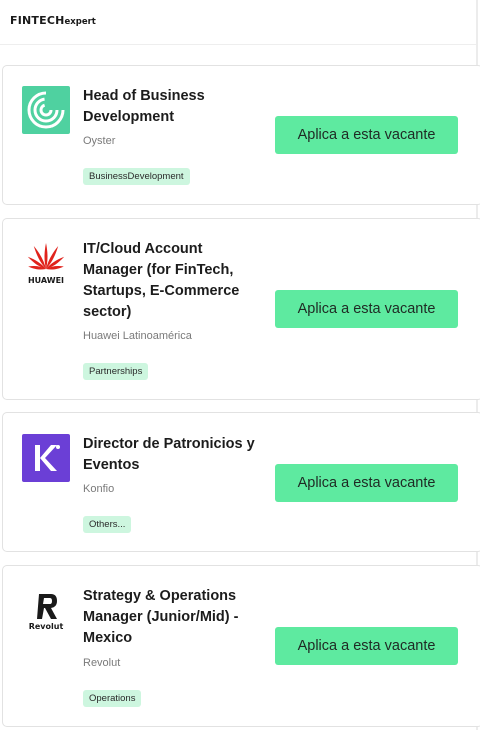 This screenshot has height=730, width=480. What do you see at coordinates (46, 611) in the screenshot?
I see `revolut-logo: Revolut` at bounding box center [46, 611].